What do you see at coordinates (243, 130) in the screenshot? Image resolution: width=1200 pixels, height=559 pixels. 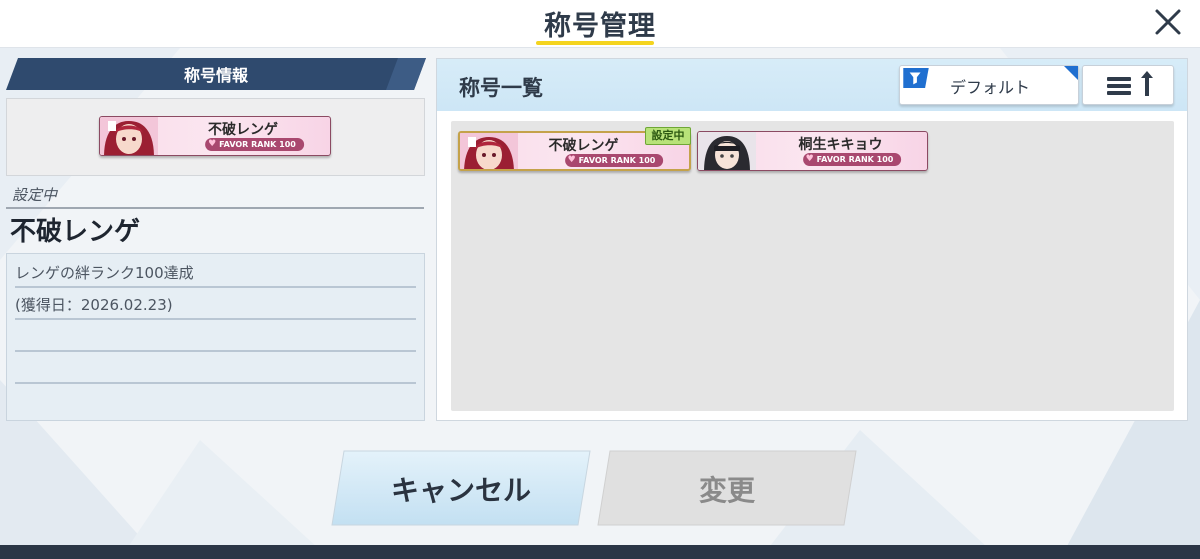 I see `preview-plate-name: 不破レンゲ` at bounding box center [243, 130].